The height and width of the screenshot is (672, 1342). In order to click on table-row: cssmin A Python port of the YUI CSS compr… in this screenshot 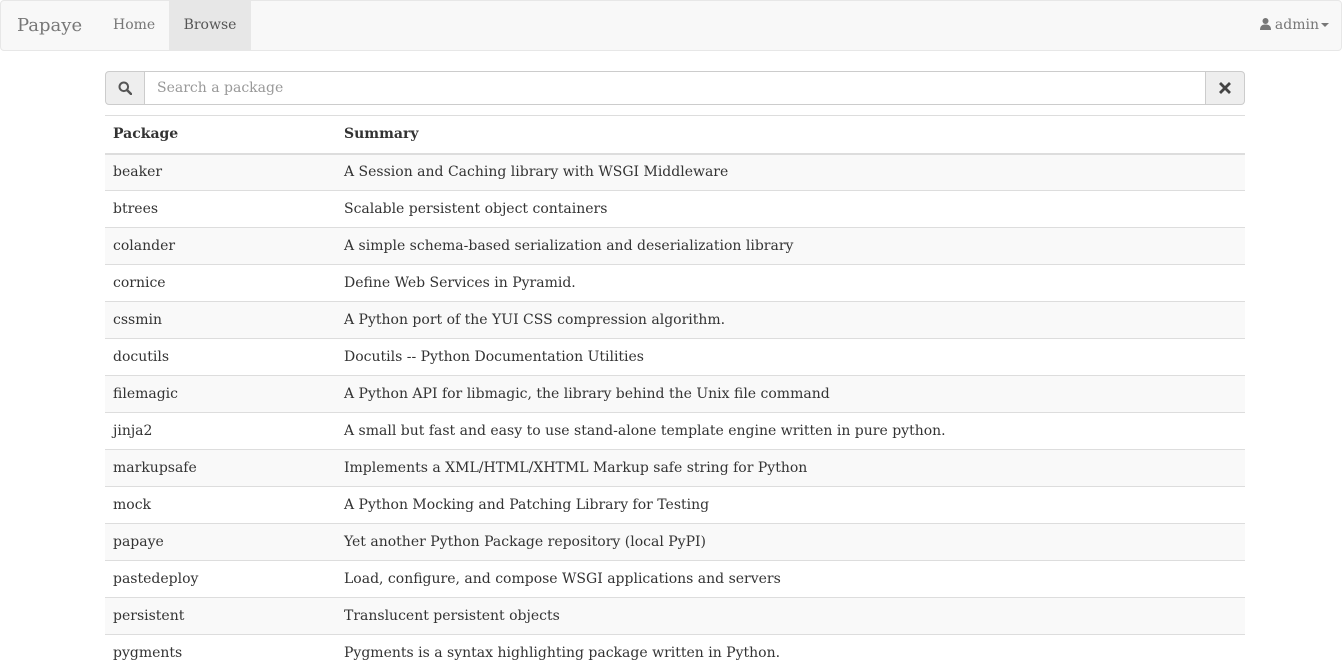, I will do `click(675, 320)`.